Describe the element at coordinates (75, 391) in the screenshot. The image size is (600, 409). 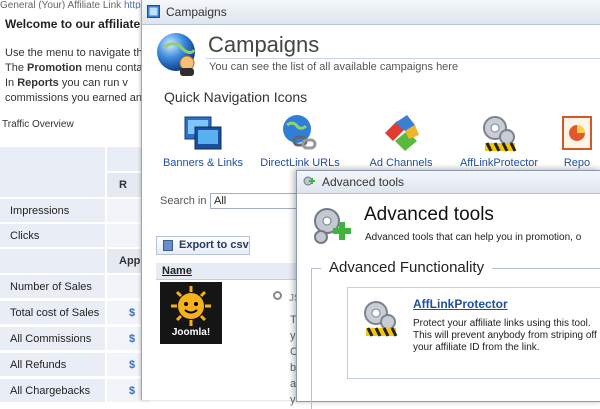
I see `table-row: All Chargebacks $` at that location.